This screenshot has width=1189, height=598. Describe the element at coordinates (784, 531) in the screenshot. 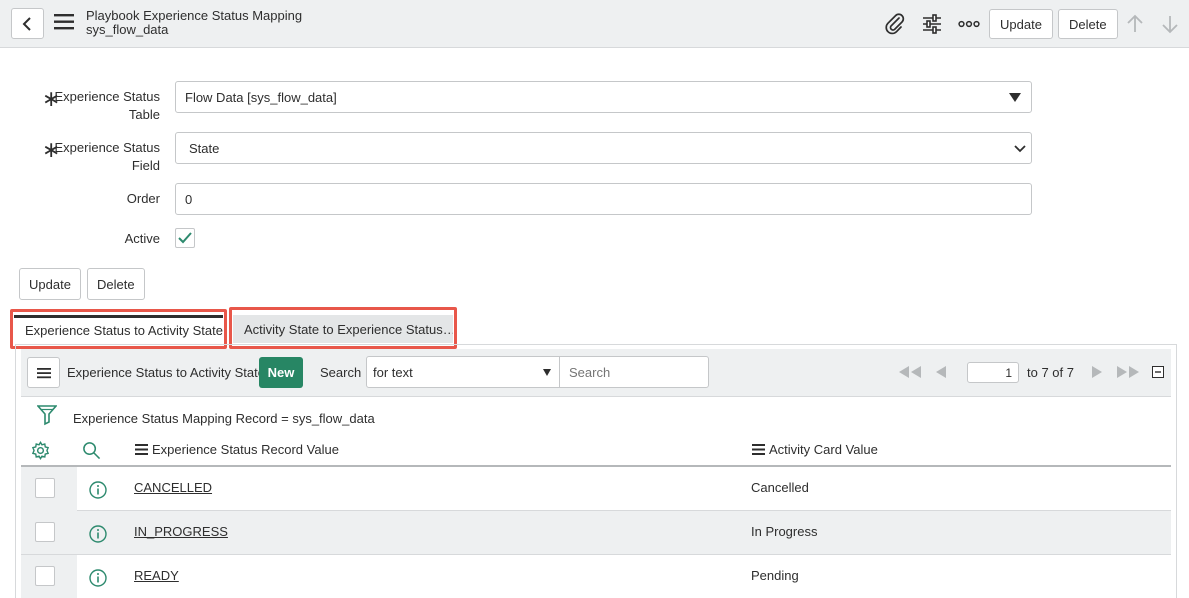

I see `card-value: In Progress` at that location.